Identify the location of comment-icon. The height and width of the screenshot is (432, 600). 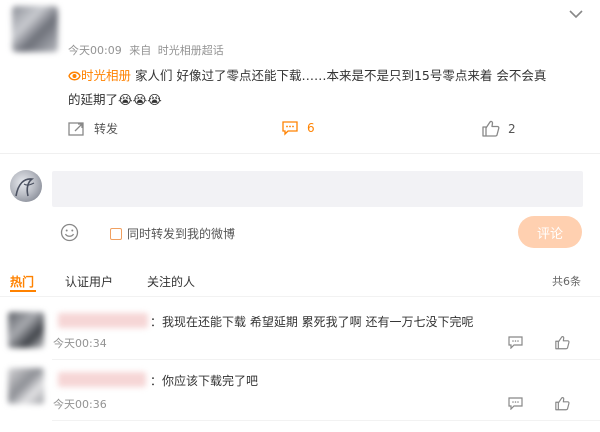
(290, 128).